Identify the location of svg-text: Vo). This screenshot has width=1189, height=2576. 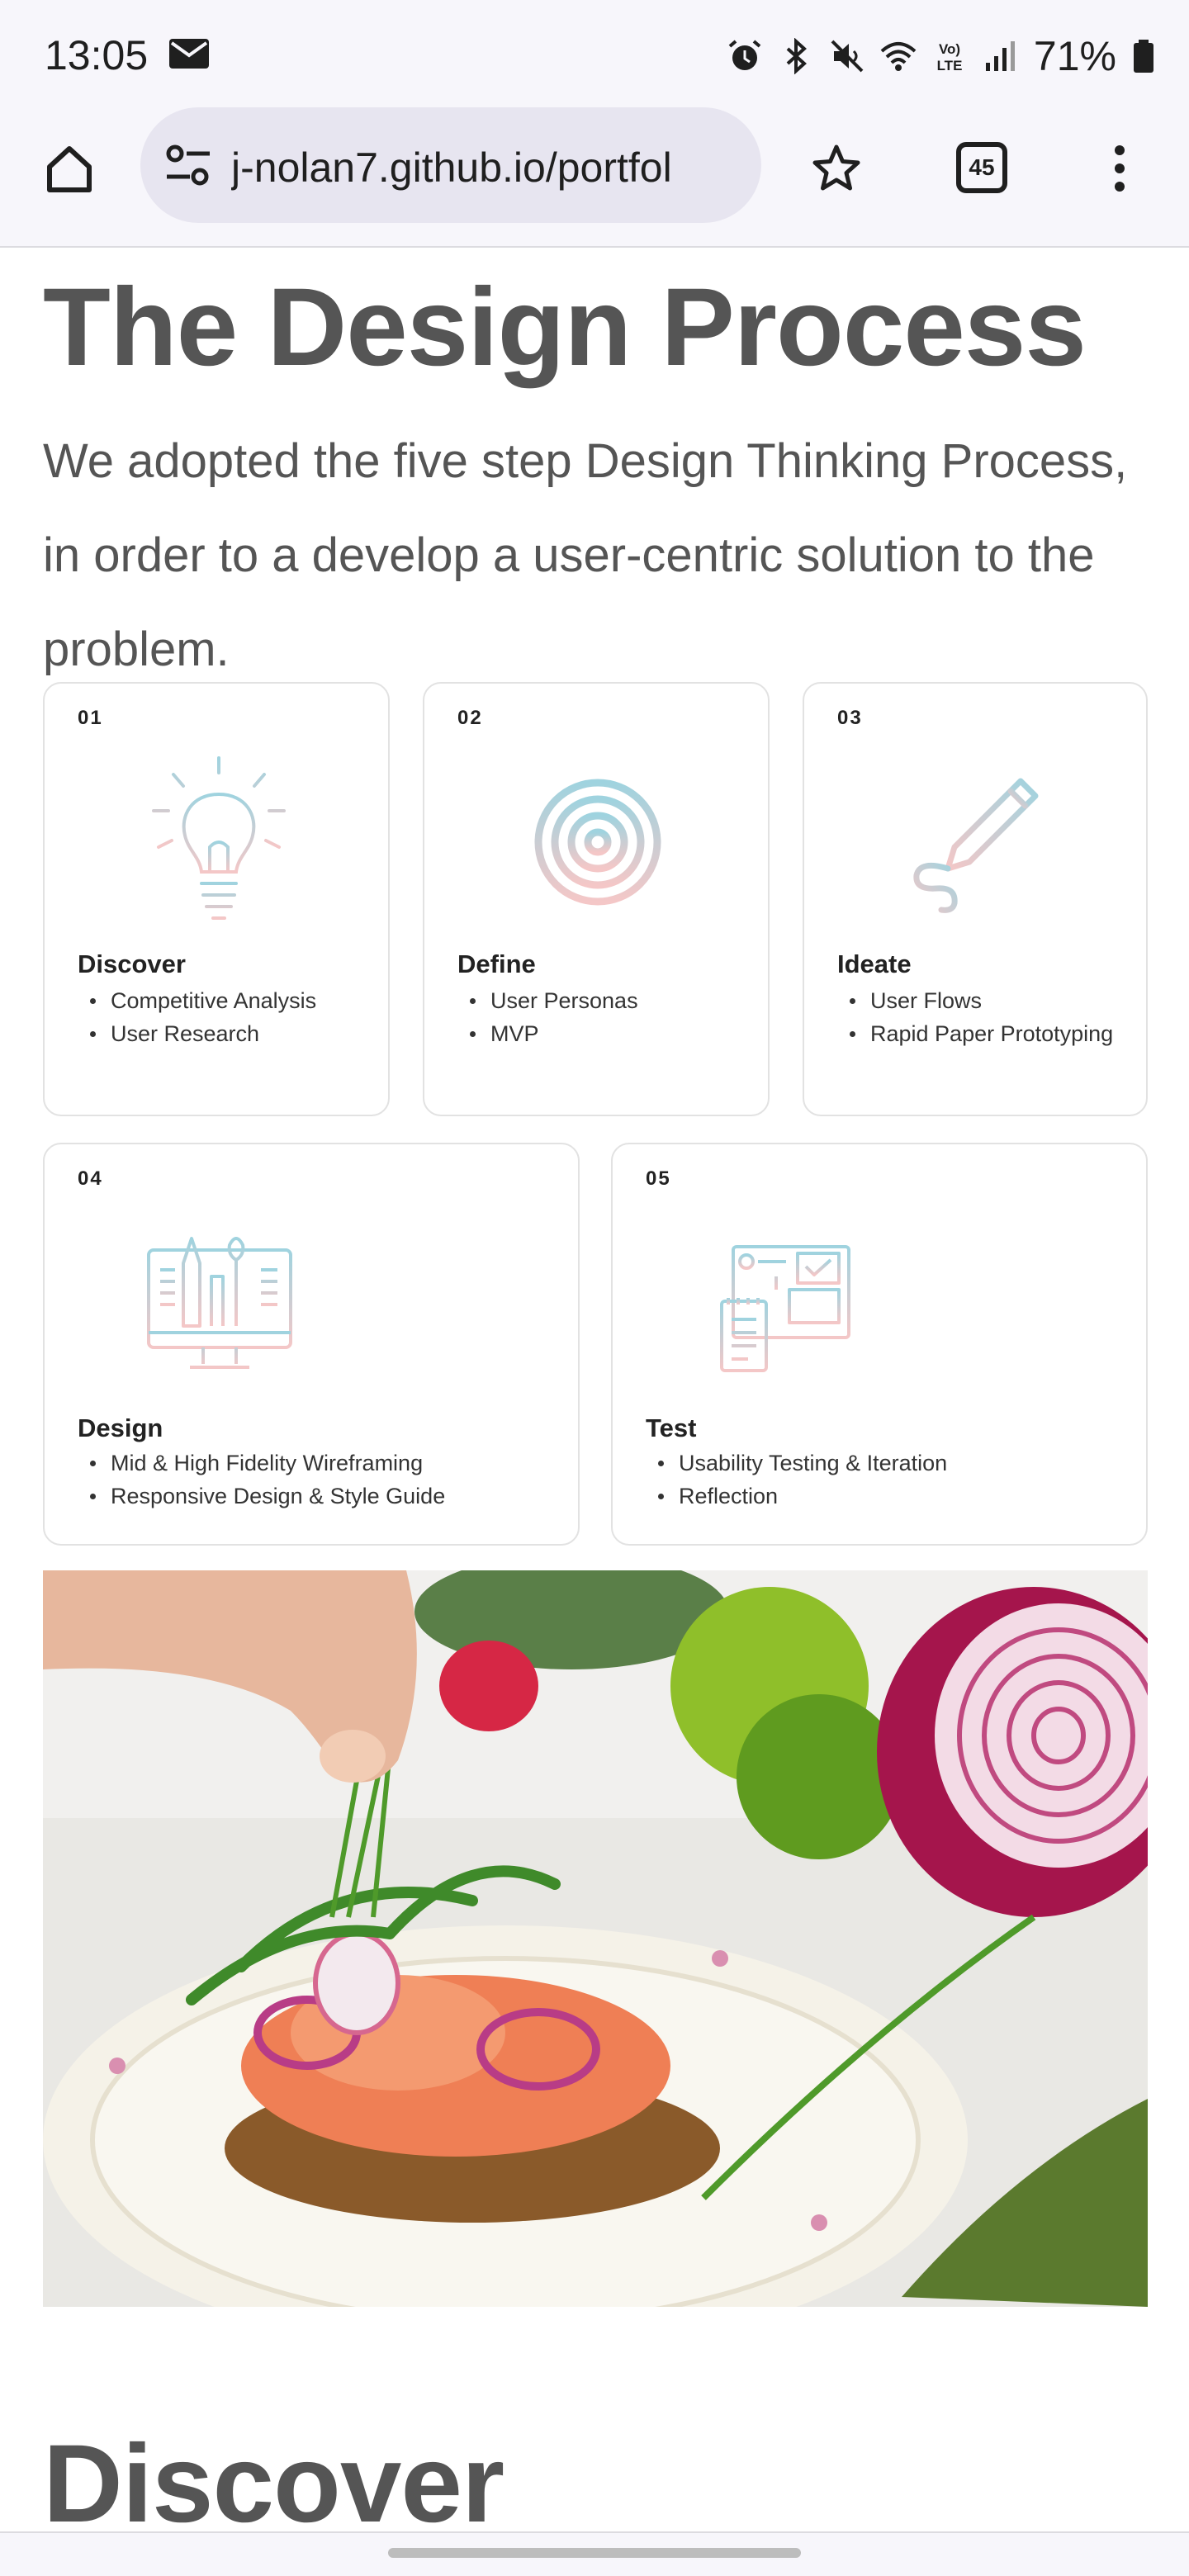
(949, 49).